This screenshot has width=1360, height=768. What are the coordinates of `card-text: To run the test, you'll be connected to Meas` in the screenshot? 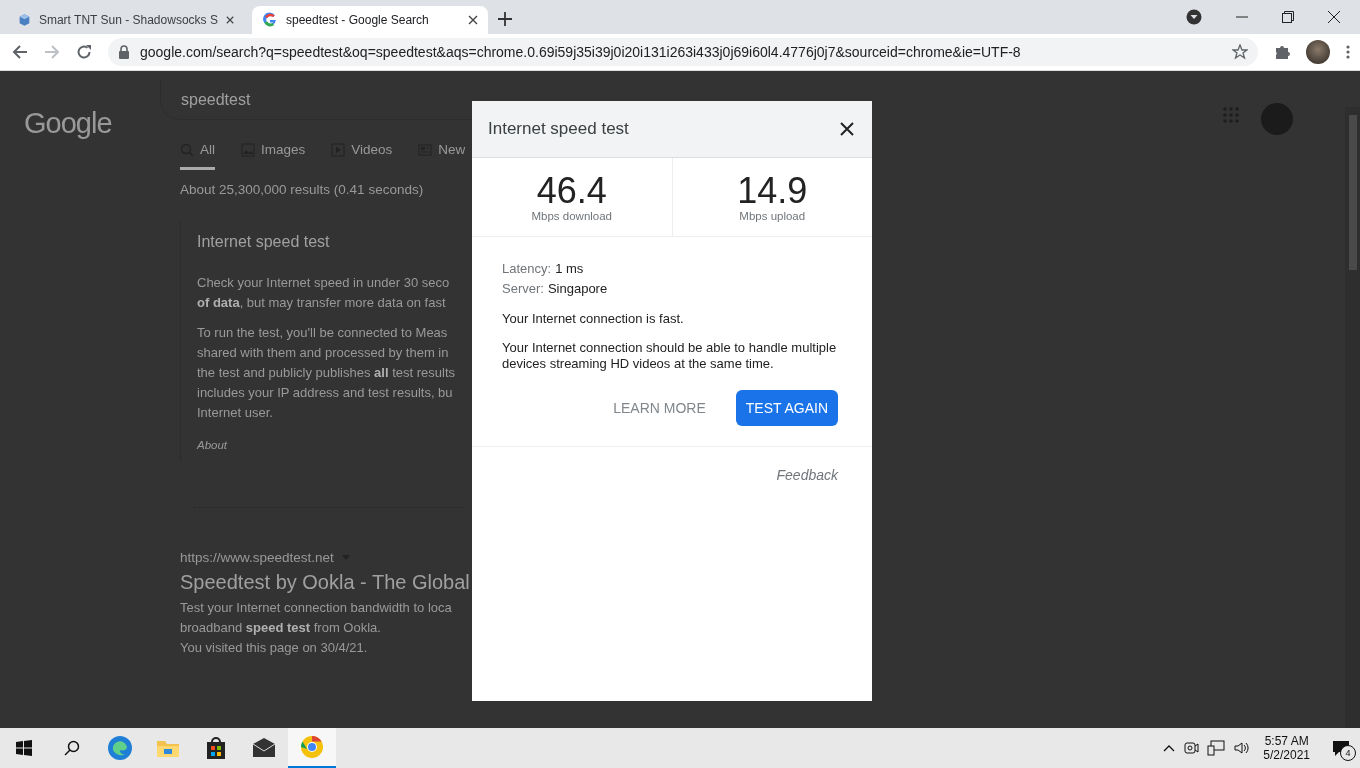 It's located at (323, 333).